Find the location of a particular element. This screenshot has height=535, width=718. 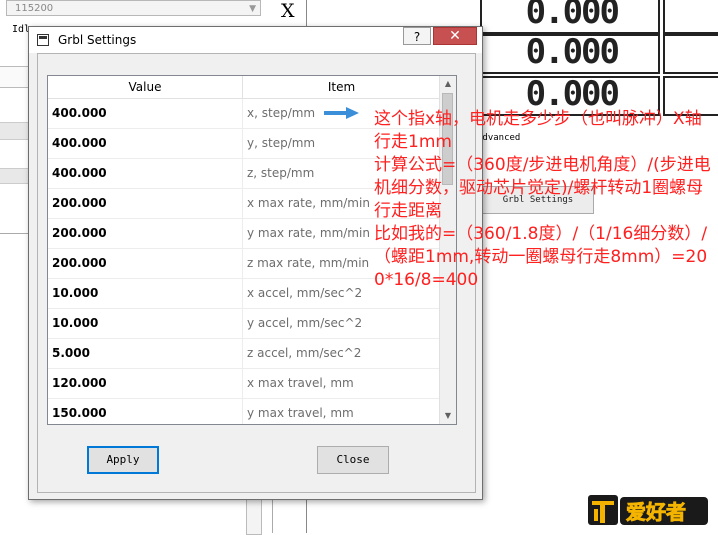

close-icon: ✕ is located at coordinates (455, 36).